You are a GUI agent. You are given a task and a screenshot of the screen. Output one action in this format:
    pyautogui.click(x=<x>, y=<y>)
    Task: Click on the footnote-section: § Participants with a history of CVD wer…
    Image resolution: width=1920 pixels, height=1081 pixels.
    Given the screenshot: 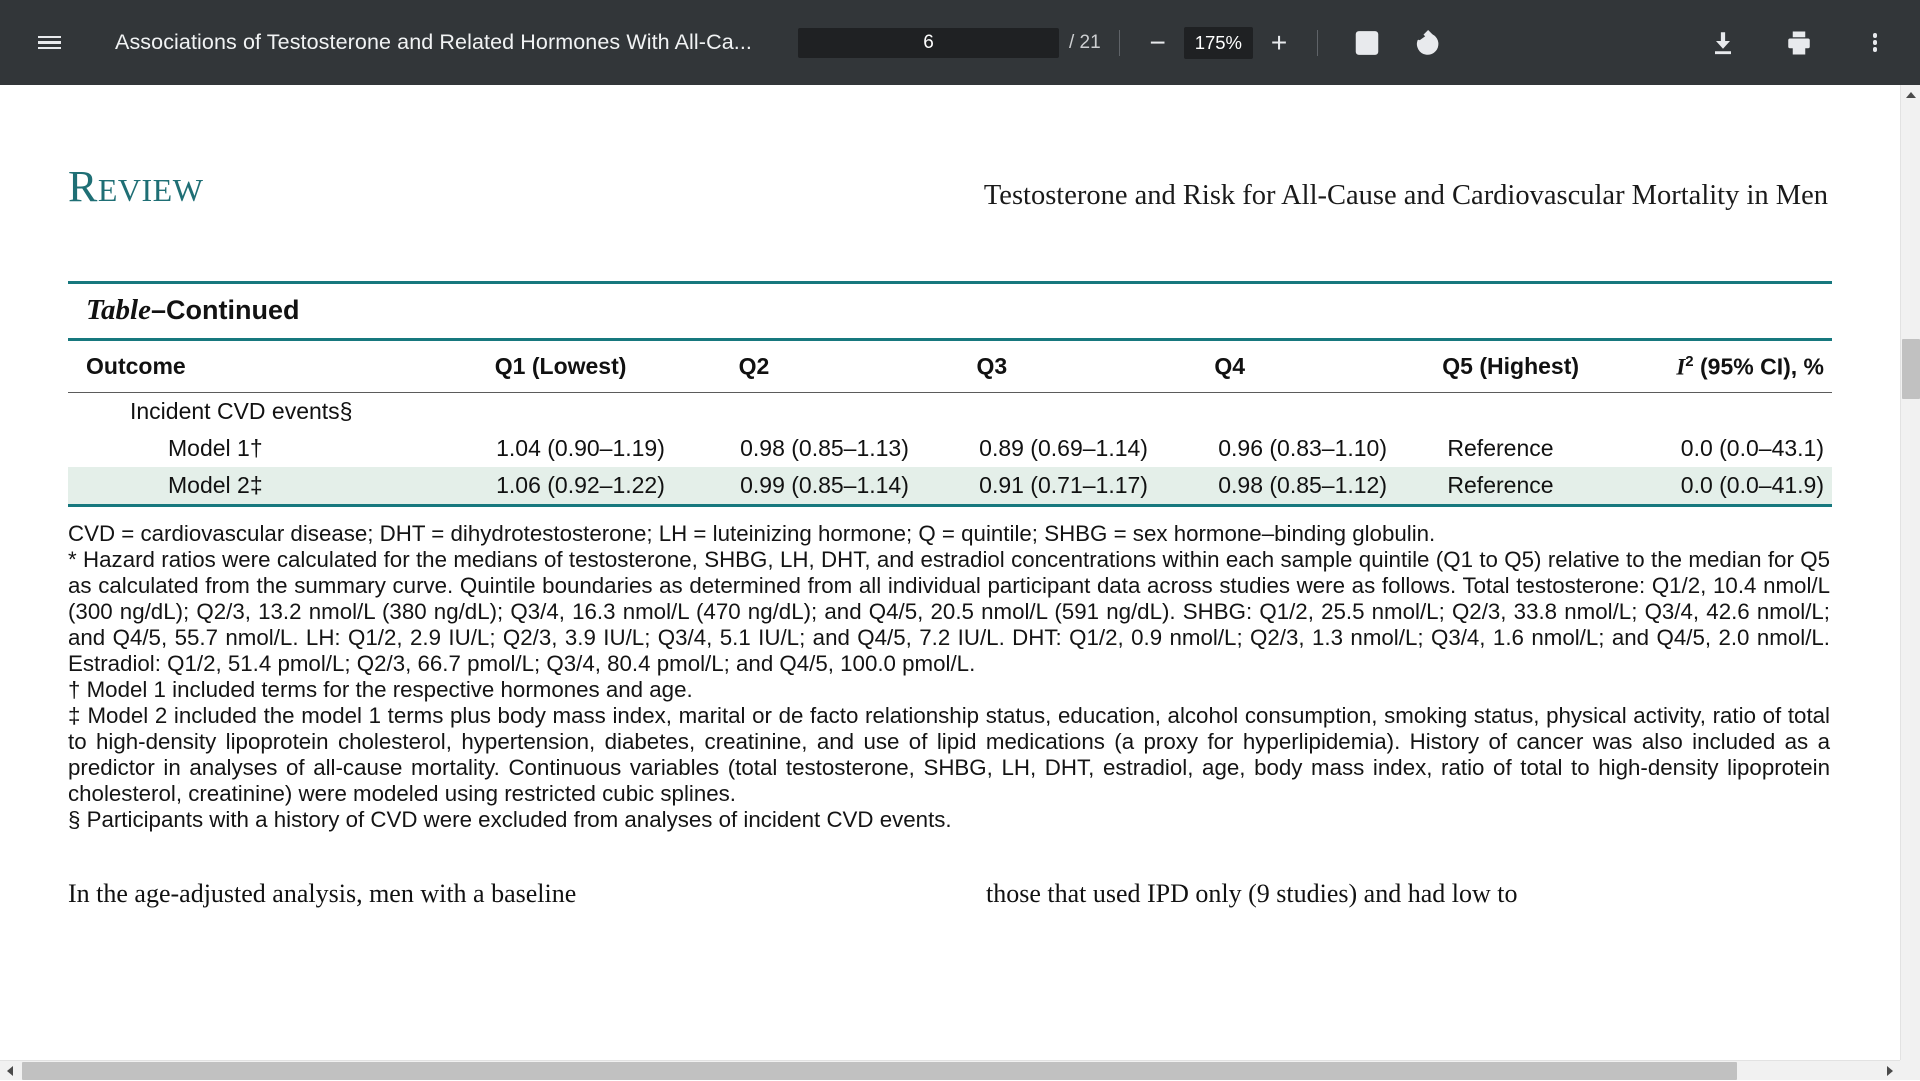 What is the action you would take?
    pyautogui.click(x=949, y=820)
    